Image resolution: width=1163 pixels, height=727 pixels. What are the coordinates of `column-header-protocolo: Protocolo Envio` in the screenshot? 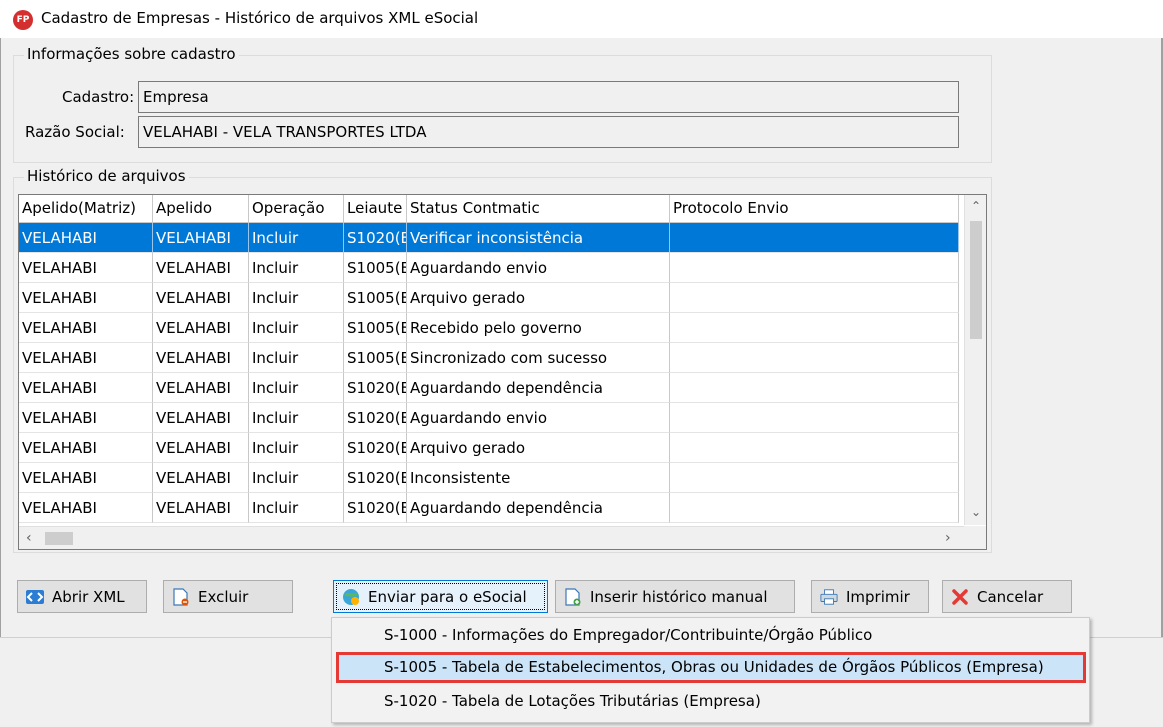 It's located at (814, 209).